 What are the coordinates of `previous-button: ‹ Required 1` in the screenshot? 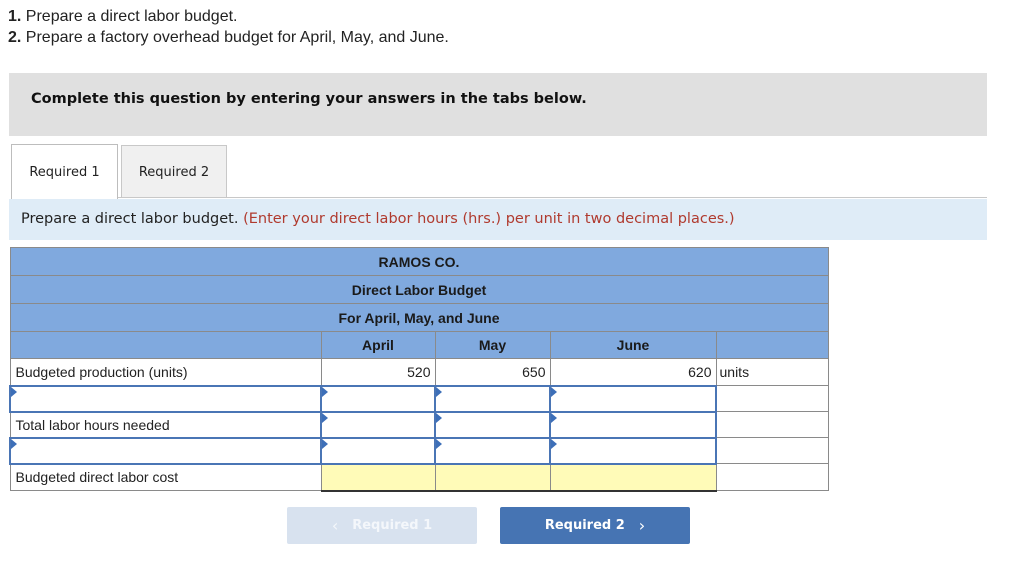 It's located at (382, 525).